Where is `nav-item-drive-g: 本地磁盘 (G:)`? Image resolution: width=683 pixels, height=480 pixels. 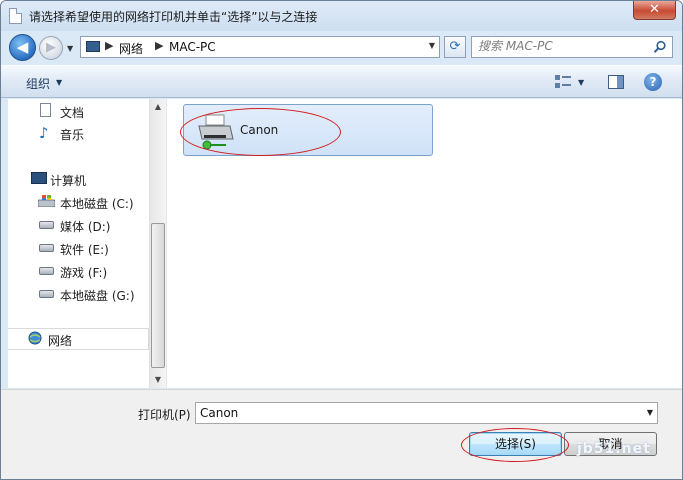 nav-item-drive-g: 本地磁盘 (G:) is located at coordinates (94, 294).